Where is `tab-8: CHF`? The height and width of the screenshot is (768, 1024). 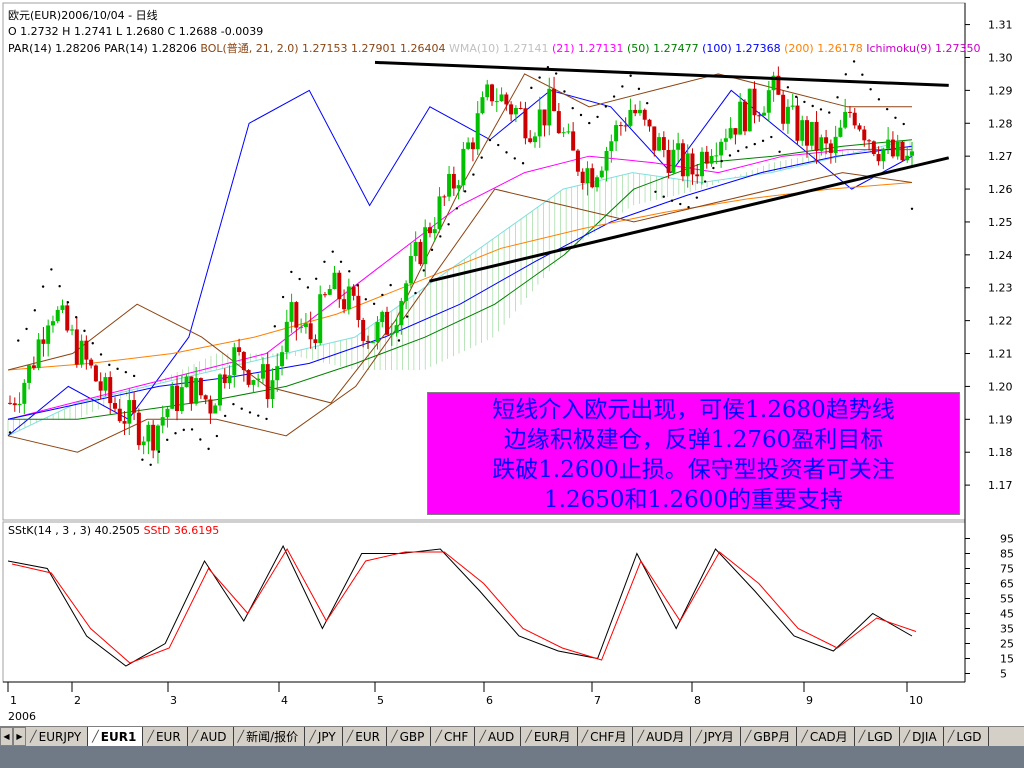
tab-8: CHF is located at coordinates (453, 736).